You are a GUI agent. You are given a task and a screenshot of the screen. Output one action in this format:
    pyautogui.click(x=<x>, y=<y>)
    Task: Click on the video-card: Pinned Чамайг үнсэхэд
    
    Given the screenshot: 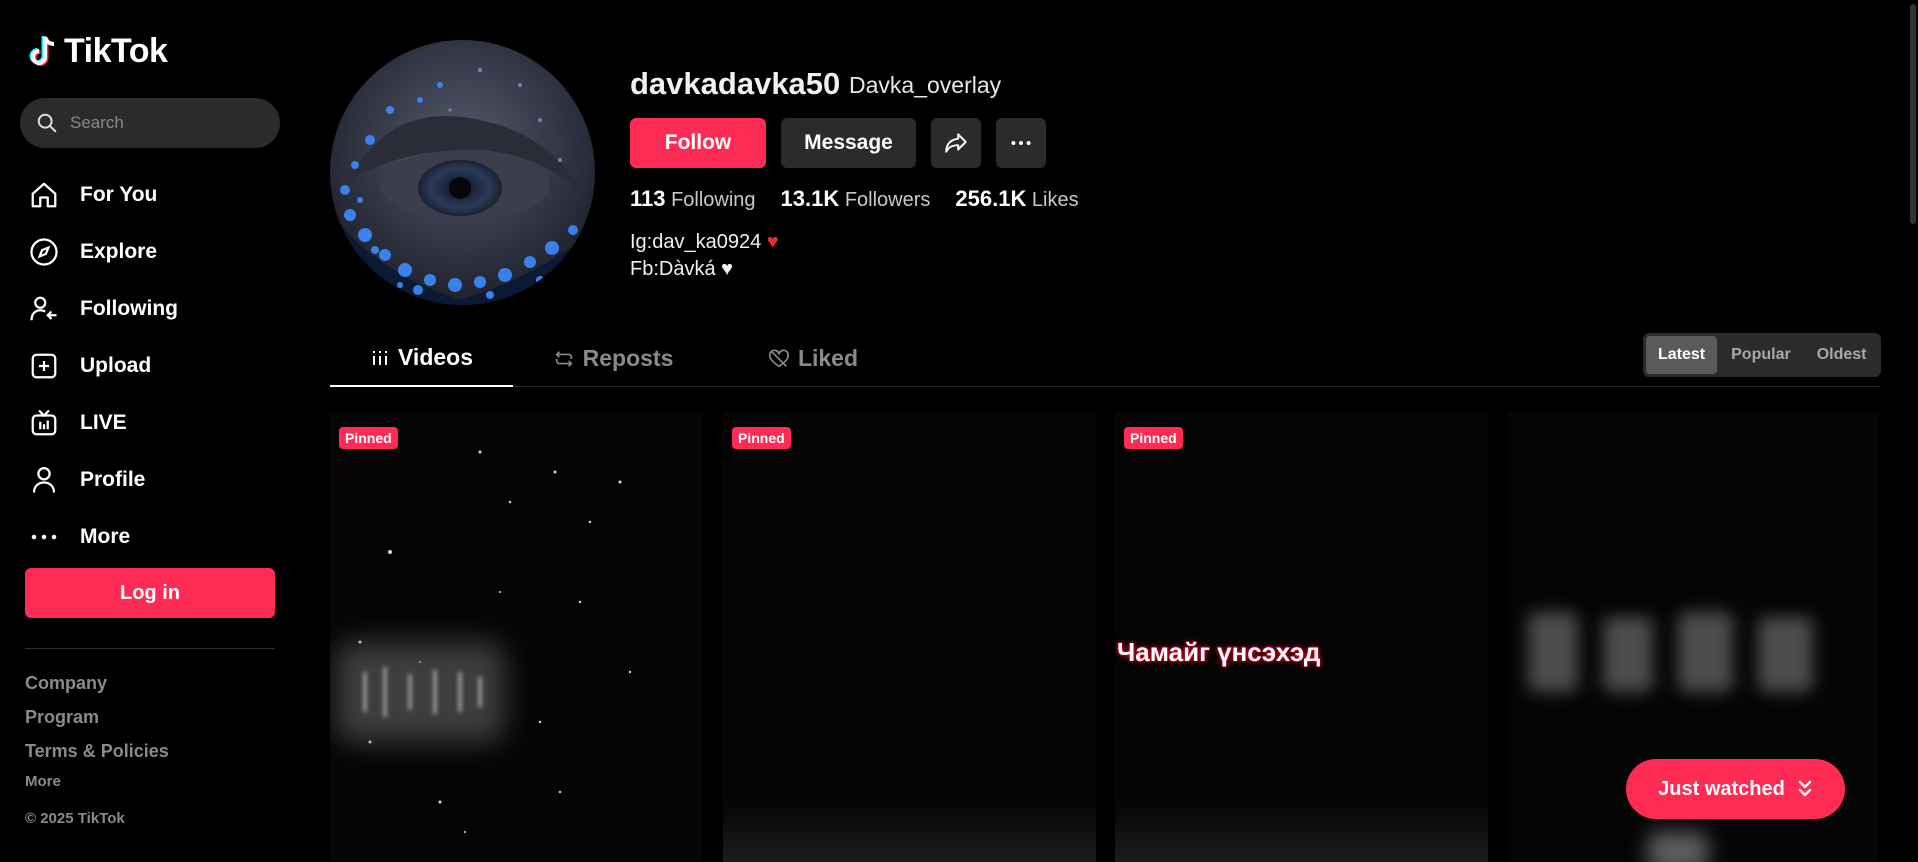 What is the action you would take?
    pyautogui.click(x=1301, y=637)
    